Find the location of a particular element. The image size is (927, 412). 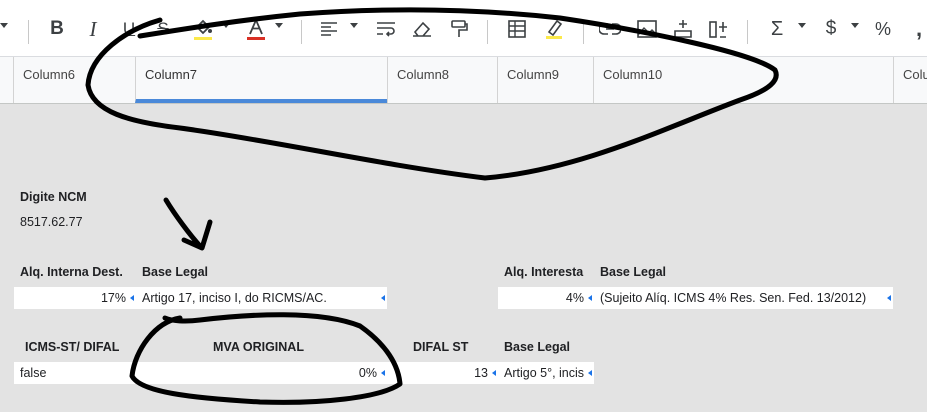

wrap-text-icon is located at coordinates (386, 29).